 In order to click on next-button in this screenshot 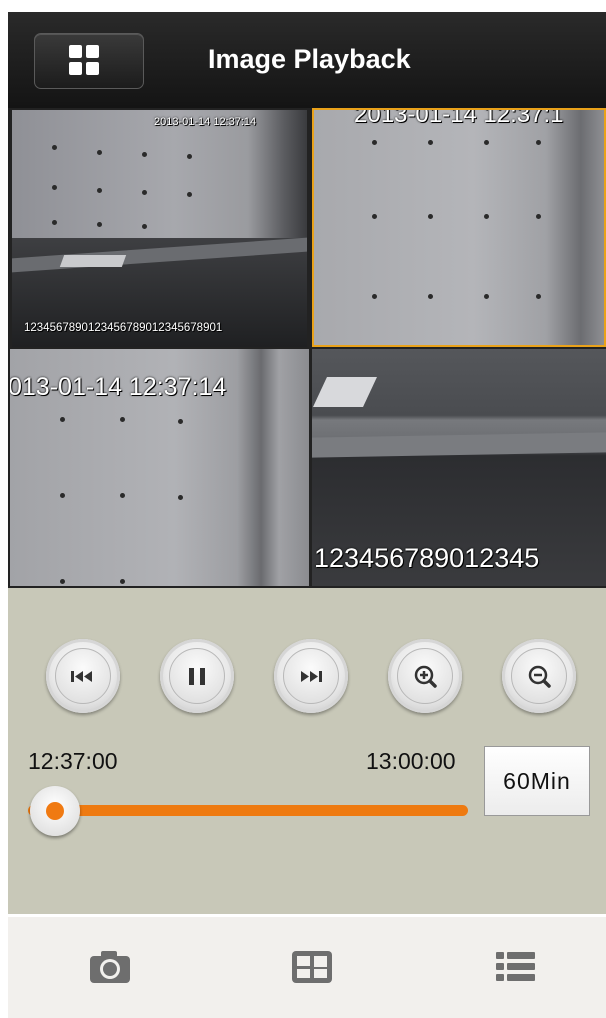, I will do `click(311, 676)`.